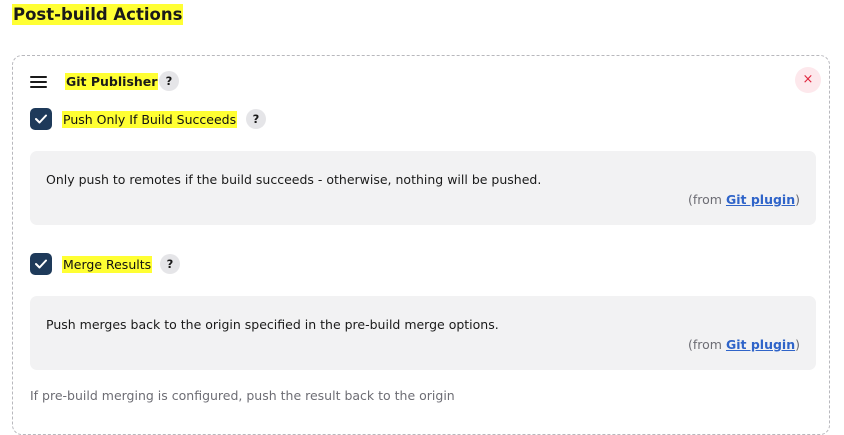 The width and height of the screenshot is (844, 435). Describe the element at coordinates (98, 14) in the screenshot. I see `section-title: Post-build Actions` at that location.